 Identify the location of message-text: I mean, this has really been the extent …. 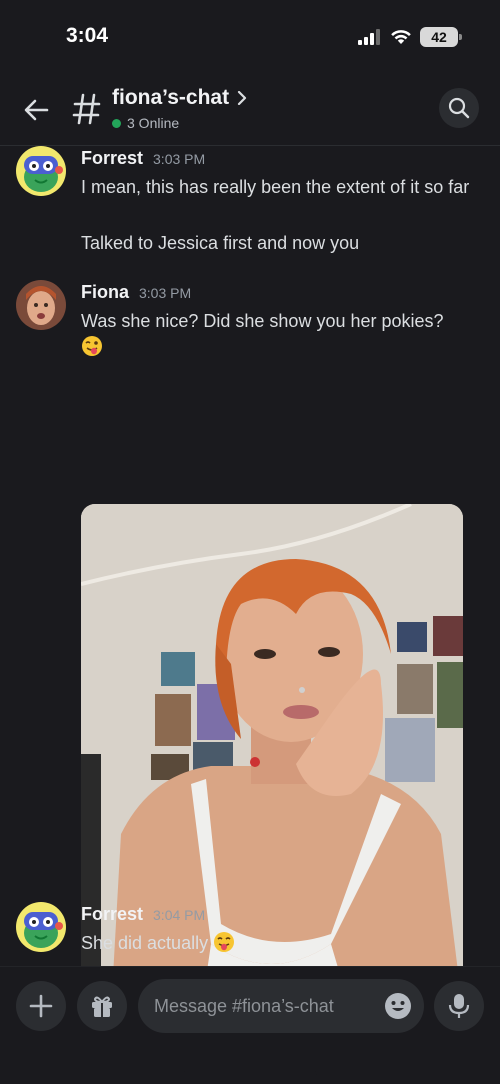
(275, 187).